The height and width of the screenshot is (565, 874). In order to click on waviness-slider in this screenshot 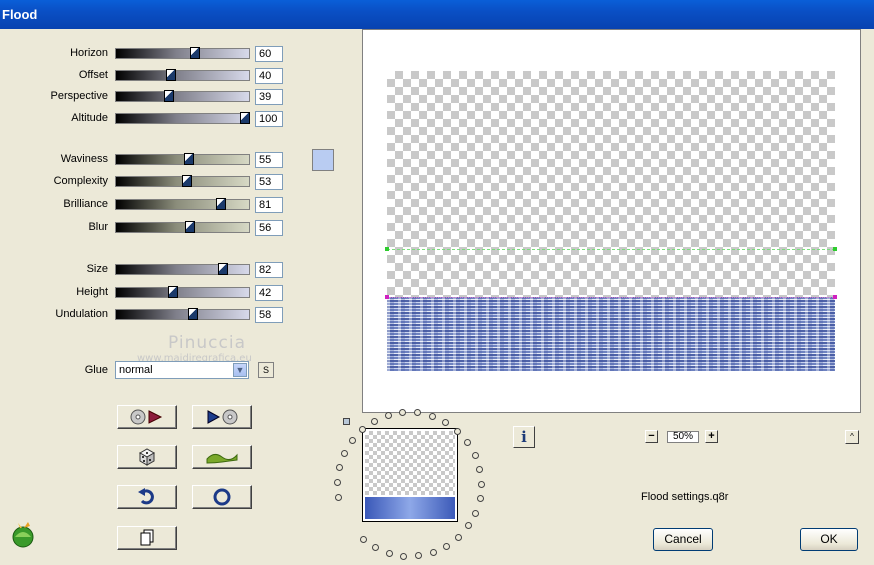, I will do `click(182, 159)`.